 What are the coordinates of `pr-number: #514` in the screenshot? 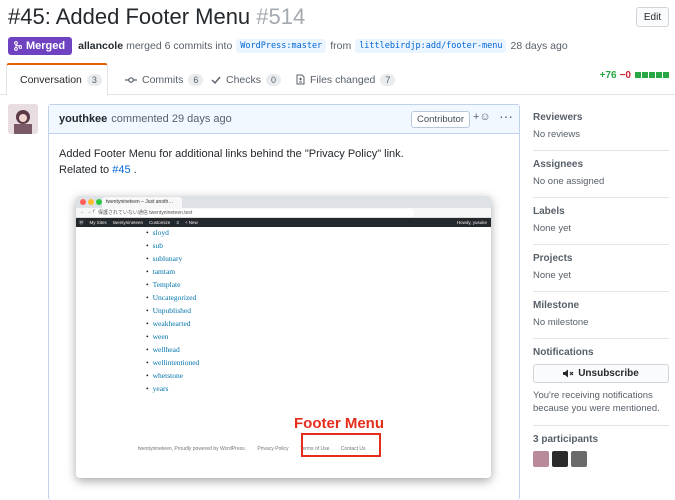 It's located at (281, 16).